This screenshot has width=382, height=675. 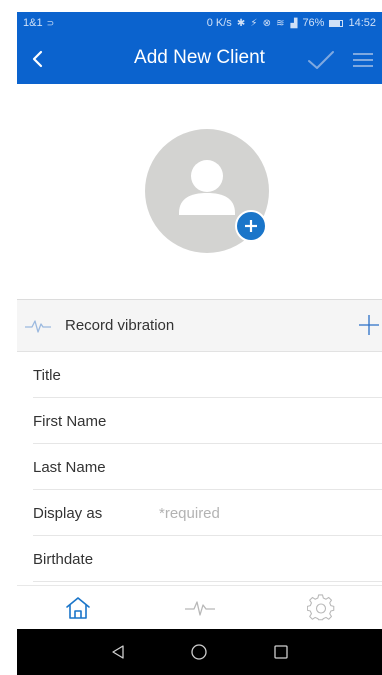 I want to click on title-label: Title, so click(x=47, y=375).